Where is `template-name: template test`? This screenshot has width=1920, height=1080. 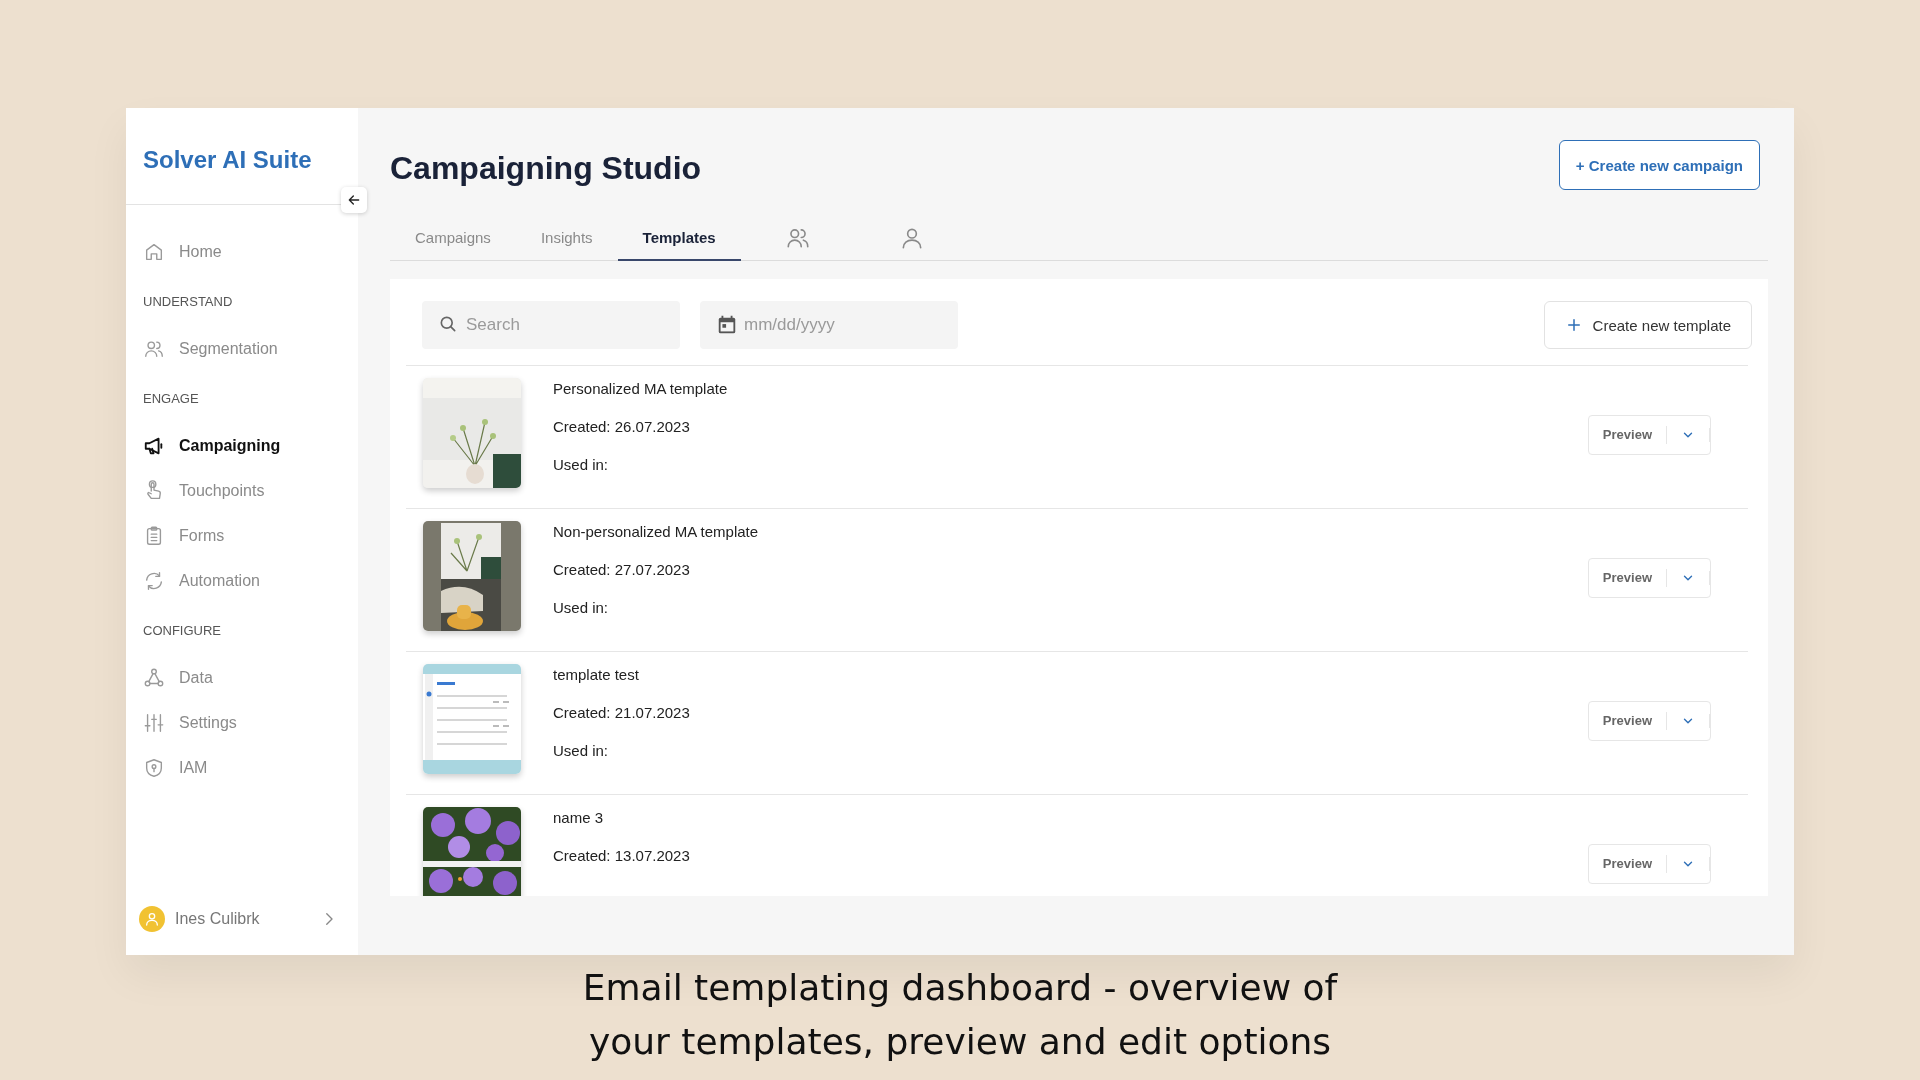 template-name: template test is located at coordinates (596, 674).